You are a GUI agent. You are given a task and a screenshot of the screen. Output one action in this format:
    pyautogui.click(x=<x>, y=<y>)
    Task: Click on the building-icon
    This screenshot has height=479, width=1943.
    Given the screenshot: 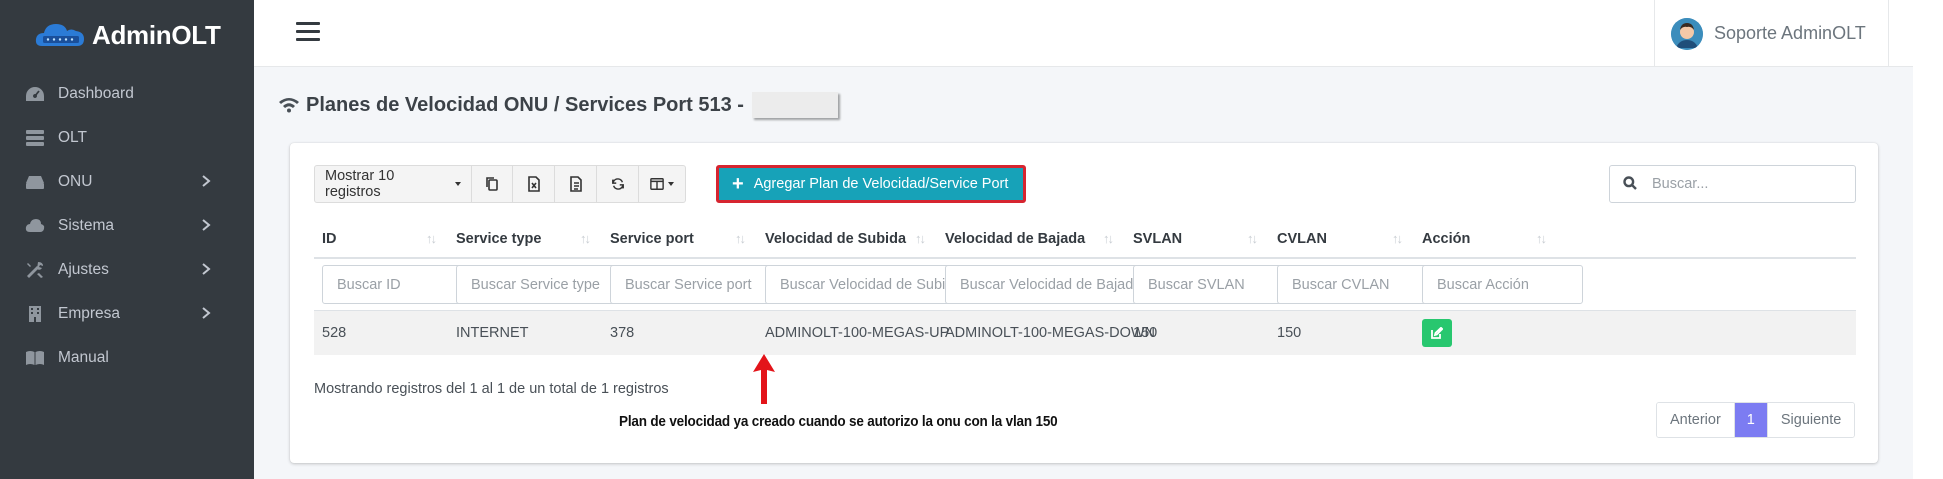 What is the action you would take?
    pyautogui.click(x=35, y=314)
    